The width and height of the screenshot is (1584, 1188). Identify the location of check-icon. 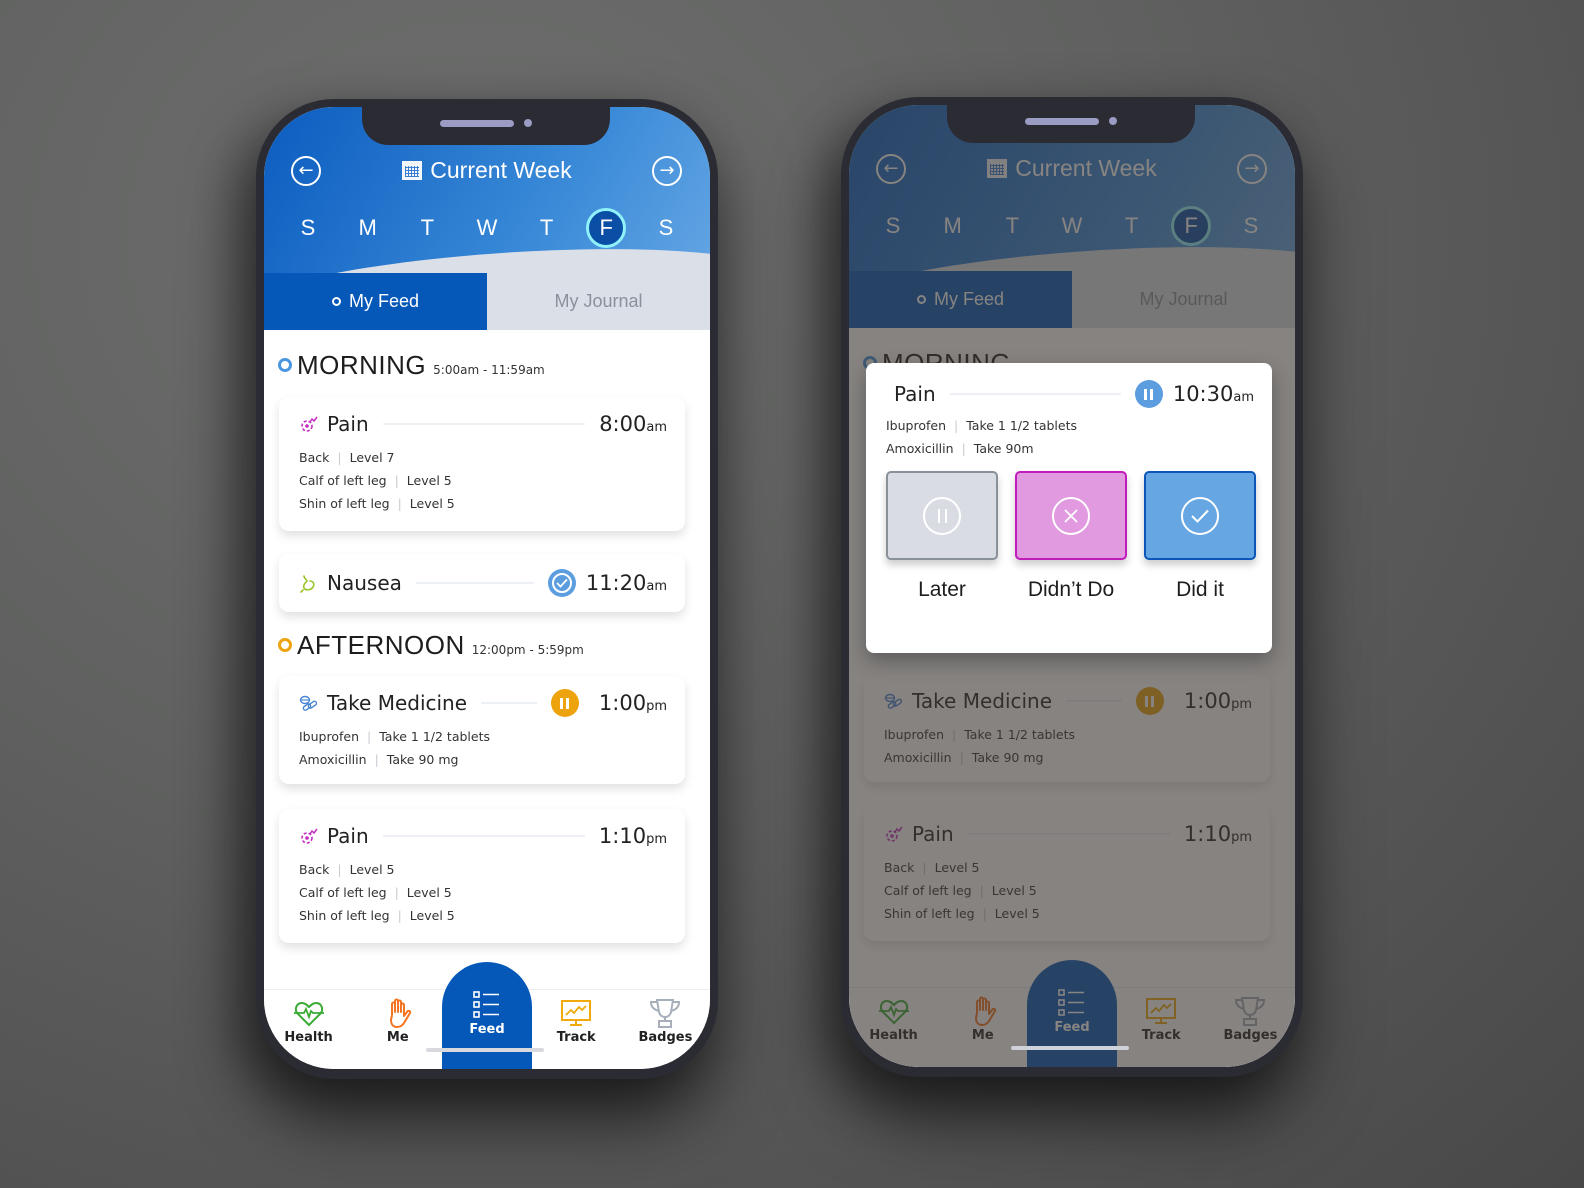
(561, 583).